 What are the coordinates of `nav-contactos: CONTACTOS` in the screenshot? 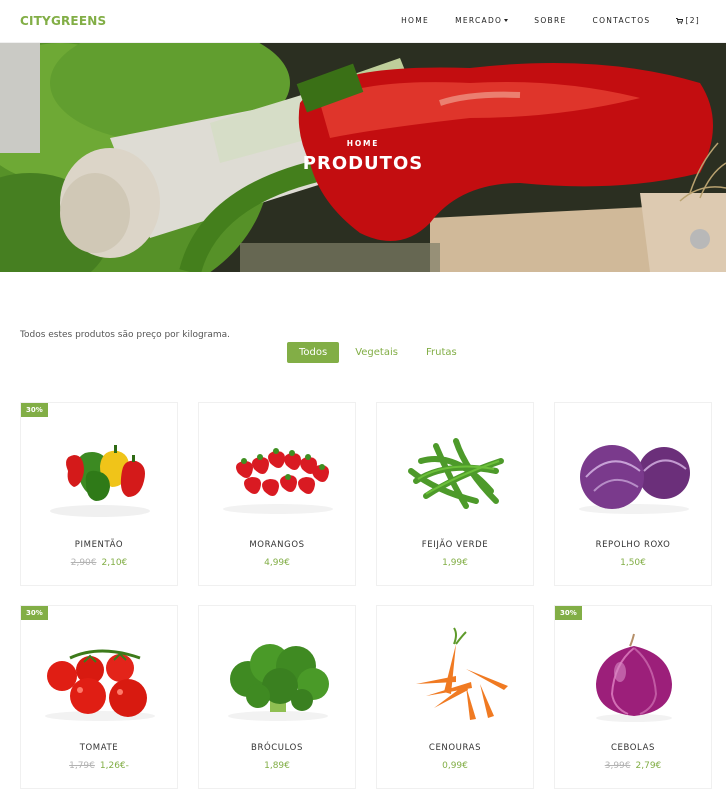 It's located at (622, 20).